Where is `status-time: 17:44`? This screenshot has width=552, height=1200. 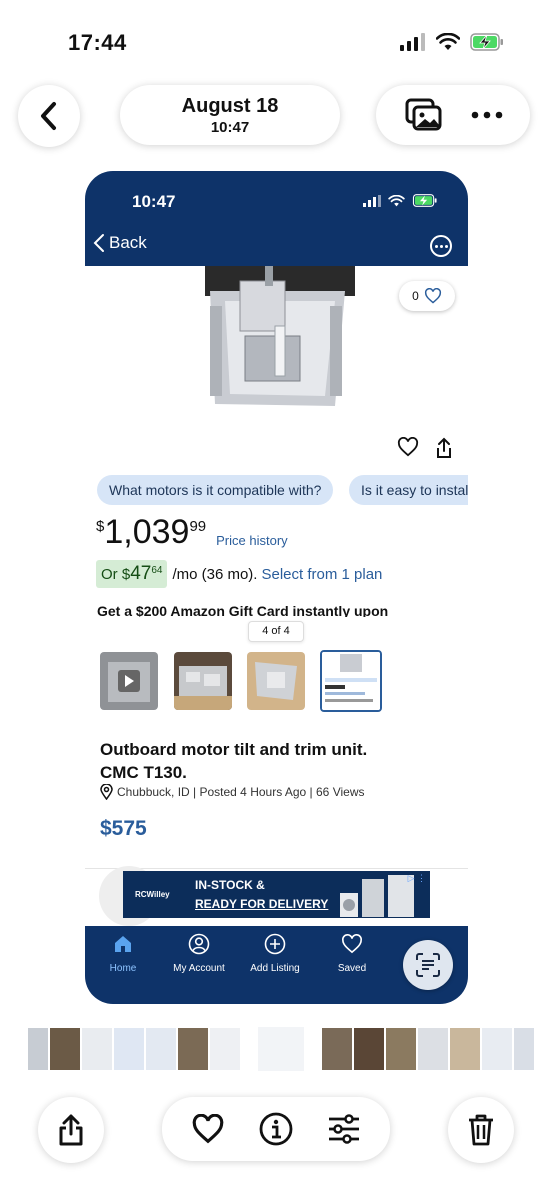 status-time: 17:44 is located at coordinates (97, 42).